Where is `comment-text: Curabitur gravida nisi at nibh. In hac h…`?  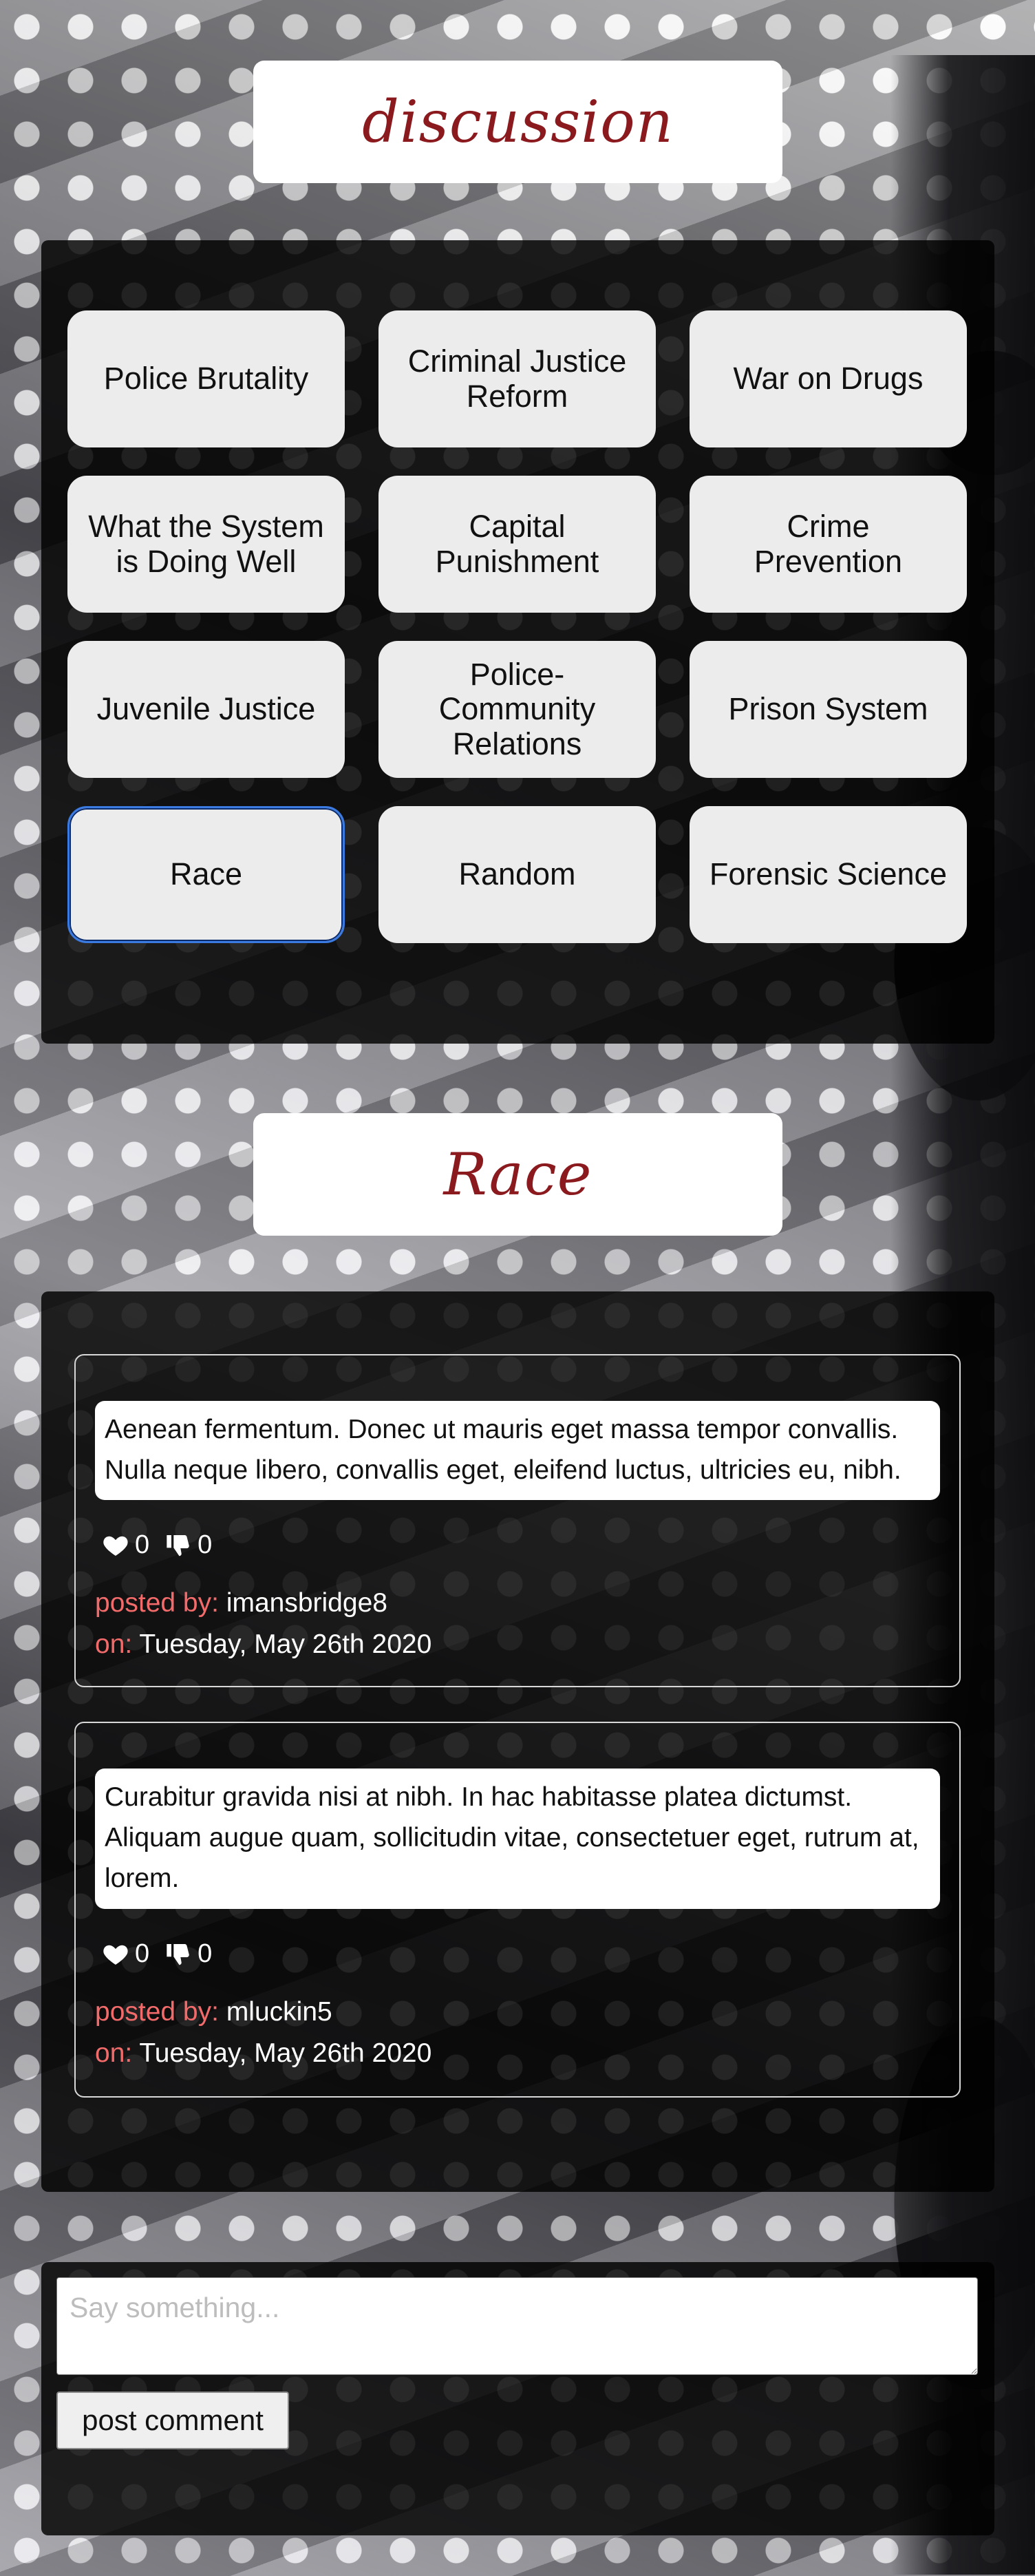 comment-text: Curabitur gravida nisi at nibh. In hac h… is located at coordinates (517, 1839).